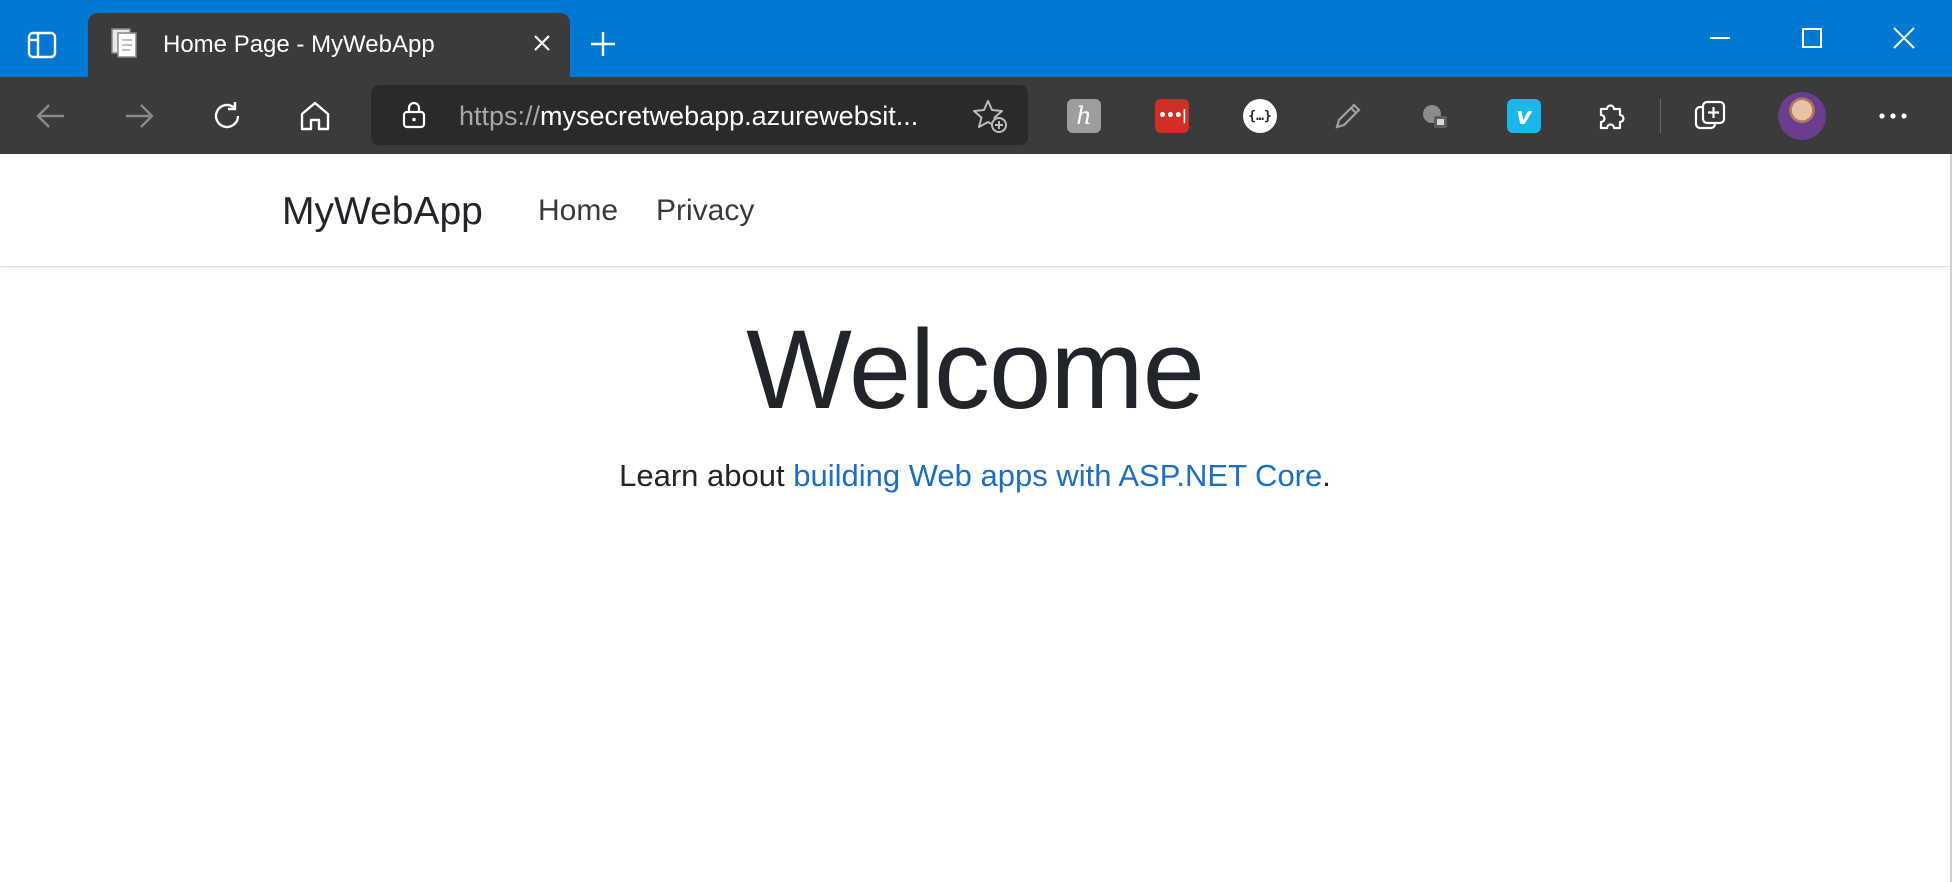 The height and width of the screenshot is (882, 1952). Describe the element at coordinates (299, 44) in the screenshot. I see `tab-title: Home Page - MyWebApp` at that location.